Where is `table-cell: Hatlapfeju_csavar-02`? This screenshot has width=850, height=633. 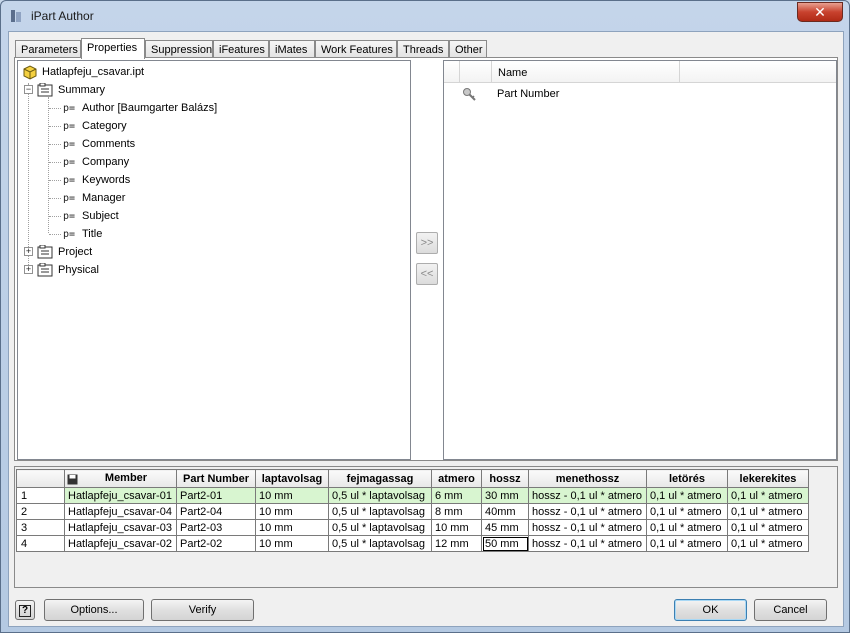
table-cell: Hatlapfeju_csavar-02 is located at coordinates (120, 543).